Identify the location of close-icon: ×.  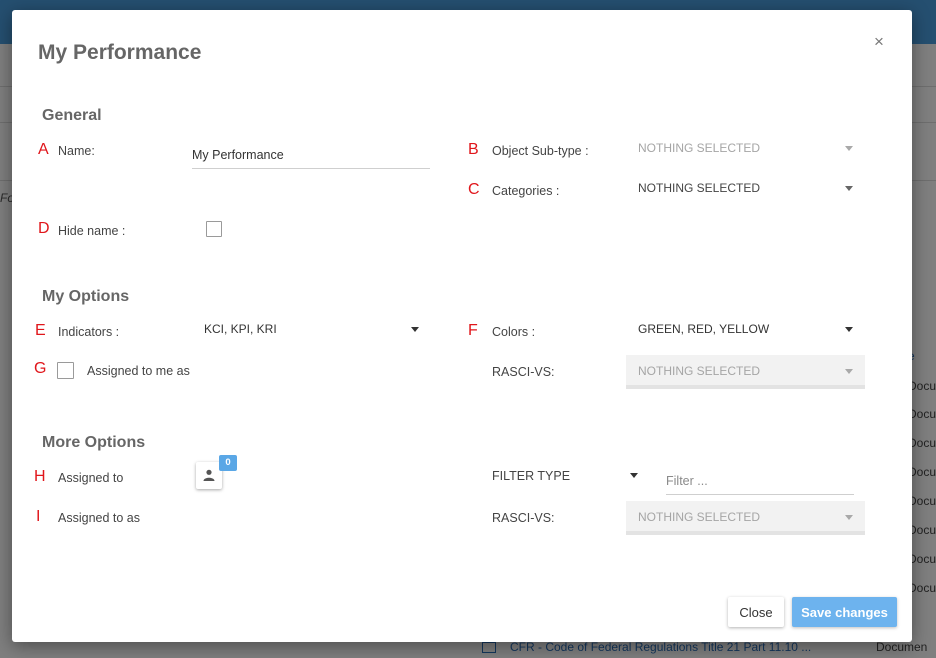
(879, 42).